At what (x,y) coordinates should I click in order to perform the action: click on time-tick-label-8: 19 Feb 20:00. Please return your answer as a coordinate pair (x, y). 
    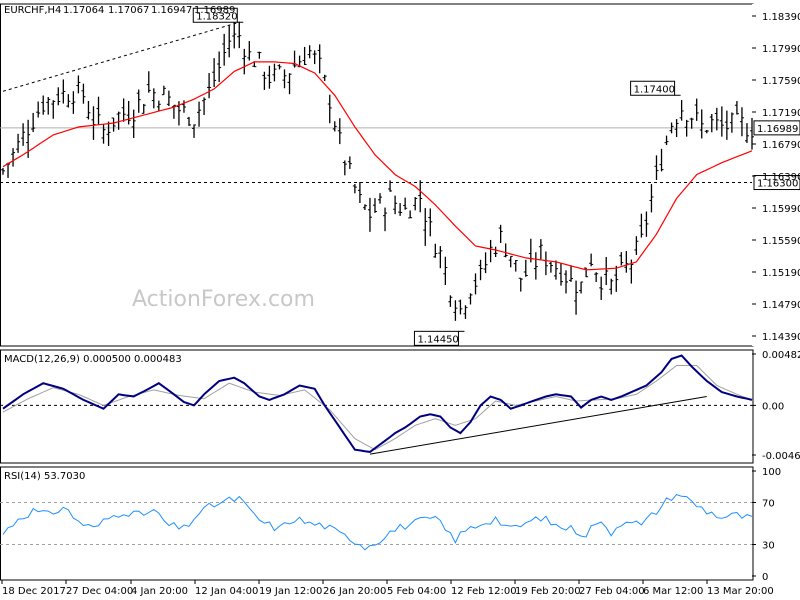
    Looking at the image, I should click on (548, 591).